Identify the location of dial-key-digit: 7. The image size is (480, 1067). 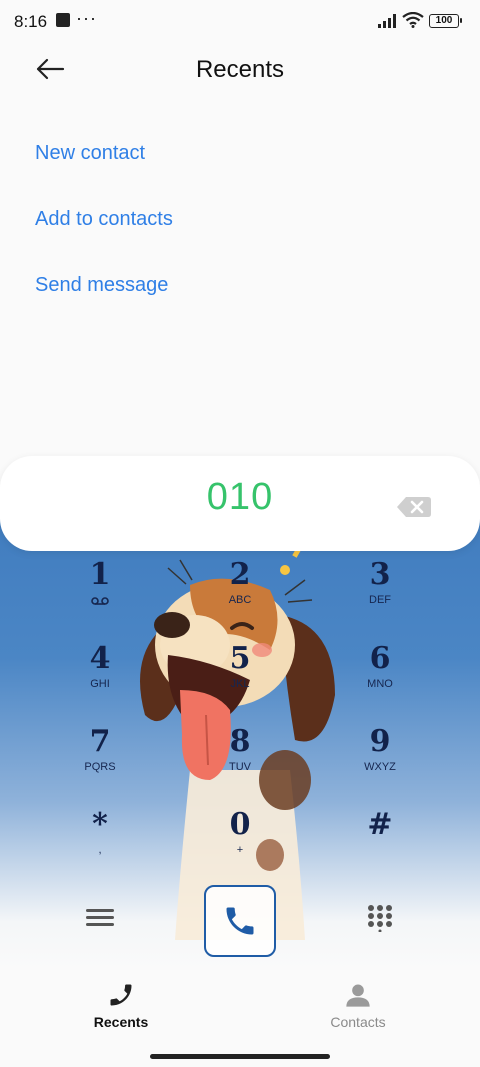
(100, 741).